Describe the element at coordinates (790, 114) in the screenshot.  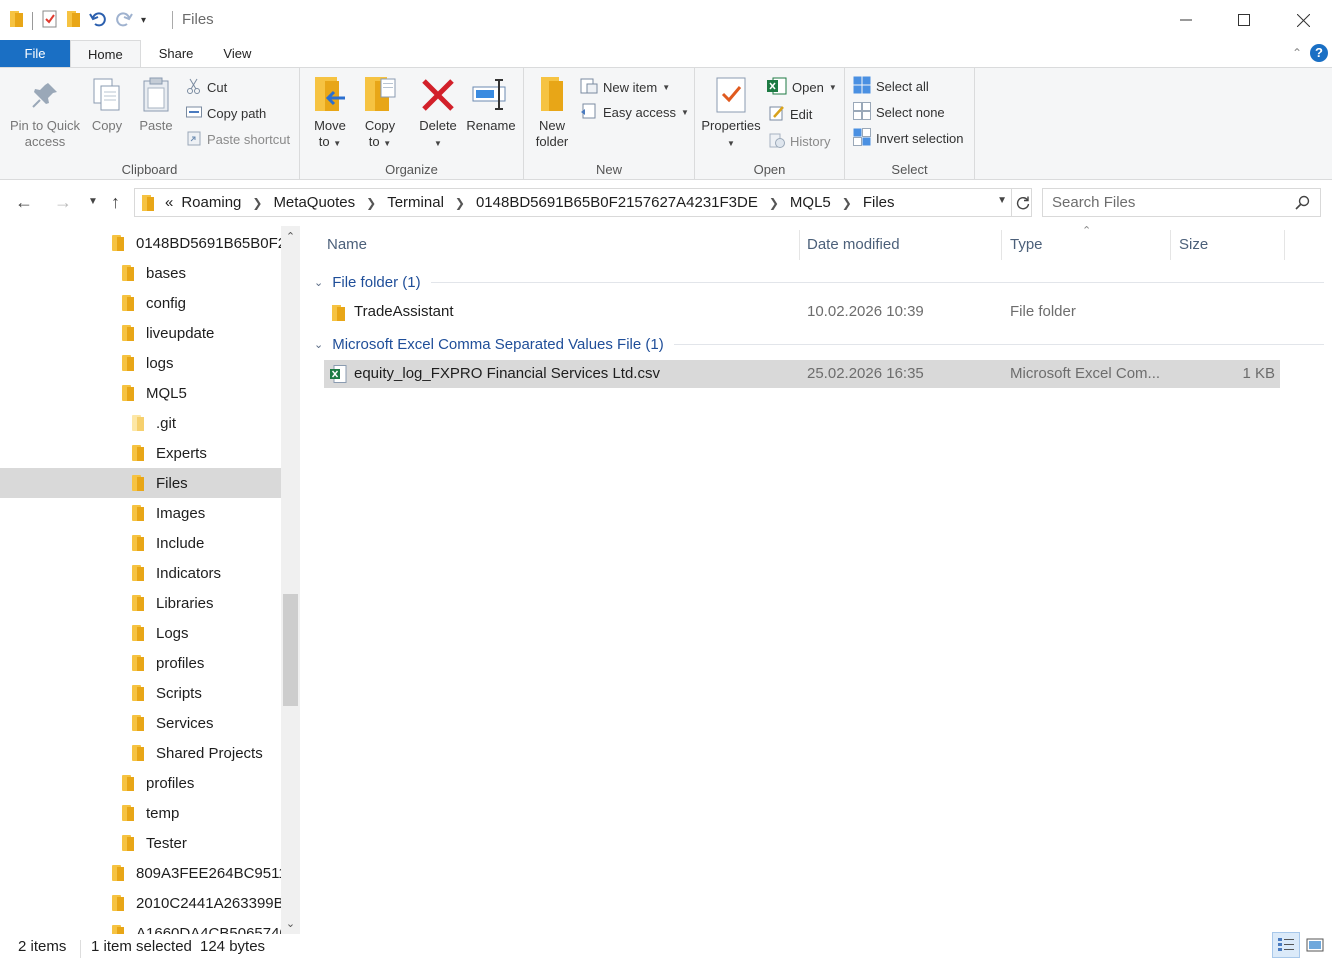
I see `edit-button: Edit` at that location.